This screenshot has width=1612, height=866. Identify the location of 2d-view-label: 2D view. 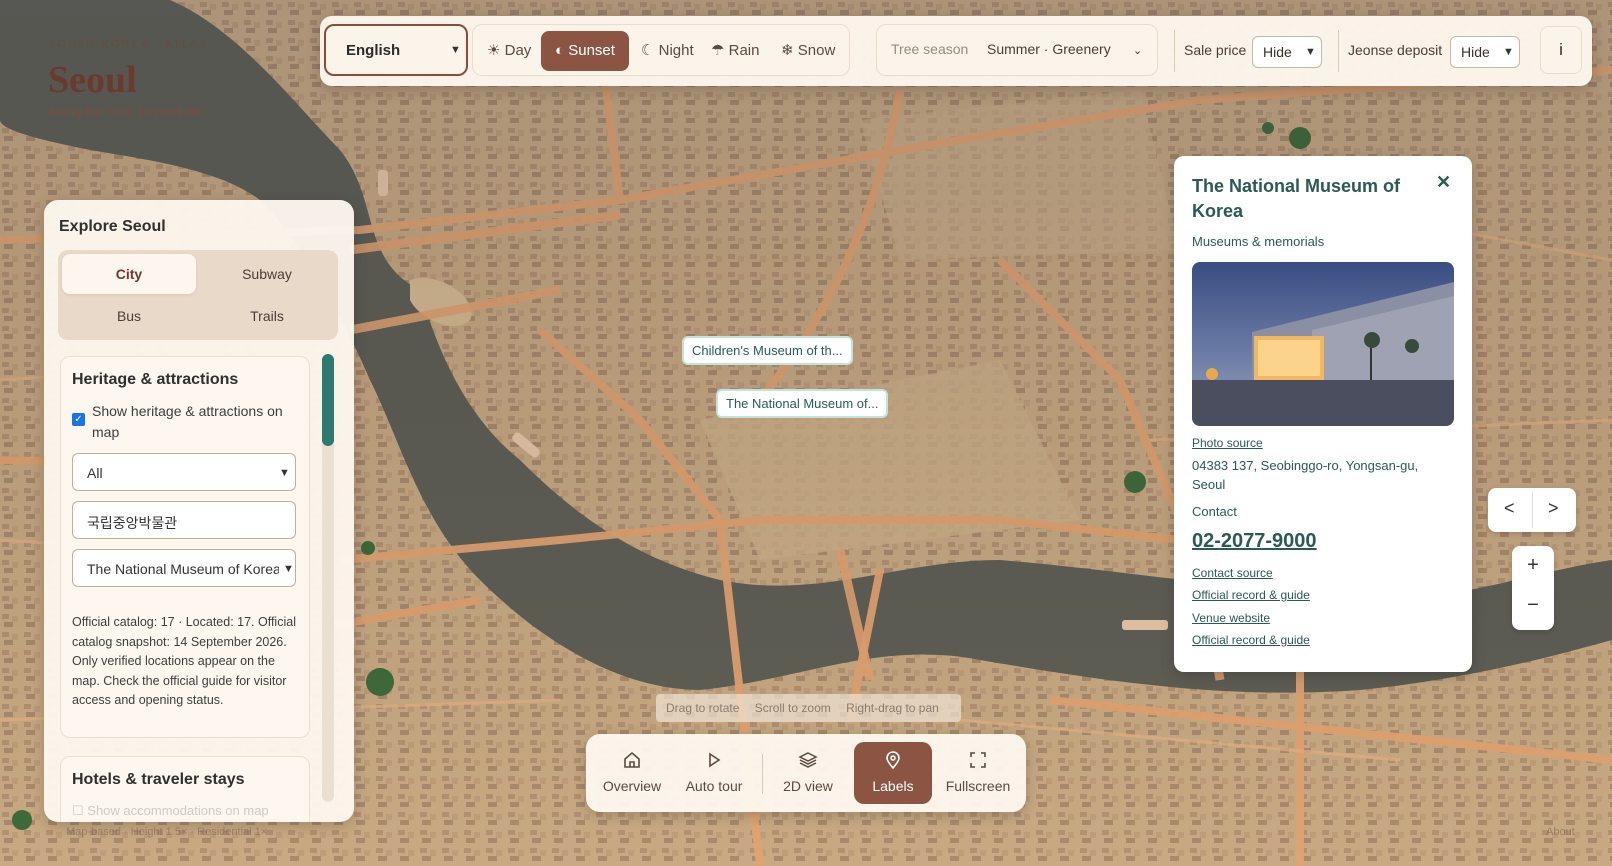
(808, 786).